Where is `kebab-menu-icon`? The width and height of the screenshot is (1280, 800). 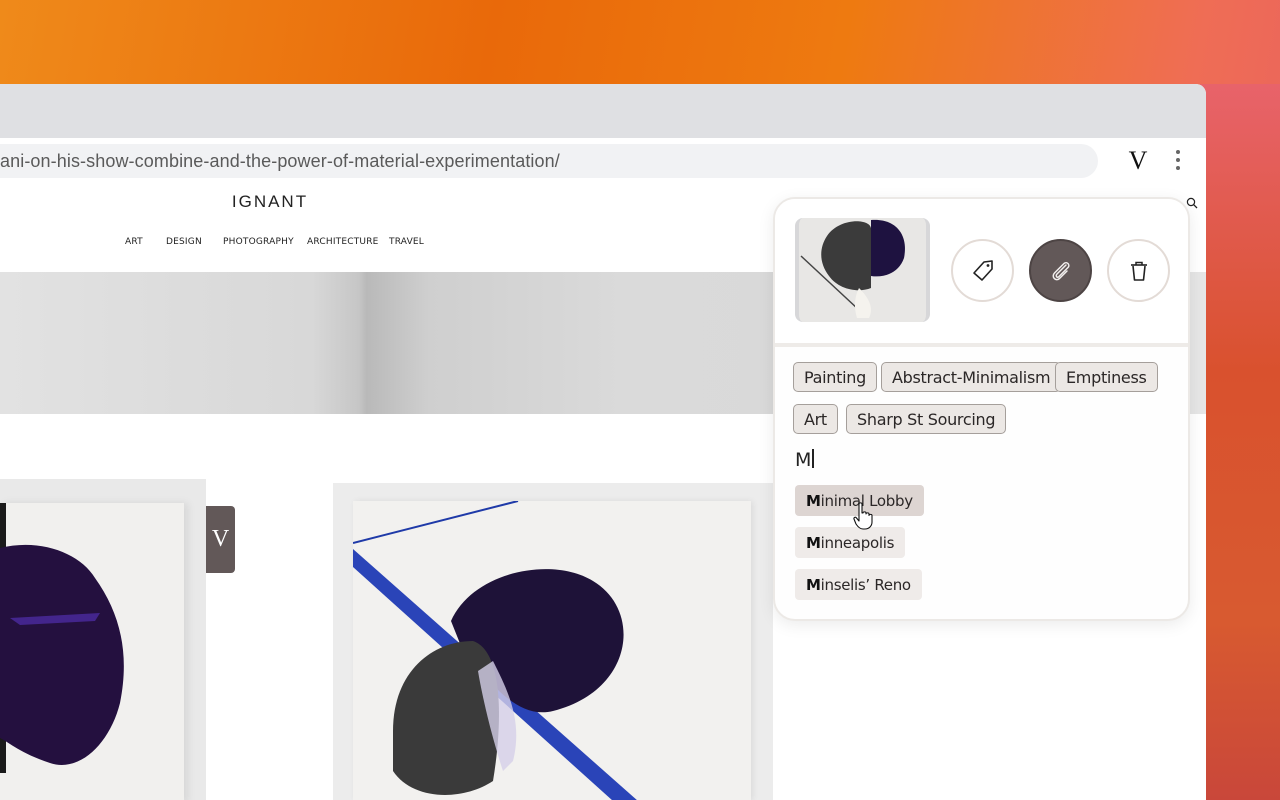
kebab-menu-icon is located at coordinates (1178, 160).